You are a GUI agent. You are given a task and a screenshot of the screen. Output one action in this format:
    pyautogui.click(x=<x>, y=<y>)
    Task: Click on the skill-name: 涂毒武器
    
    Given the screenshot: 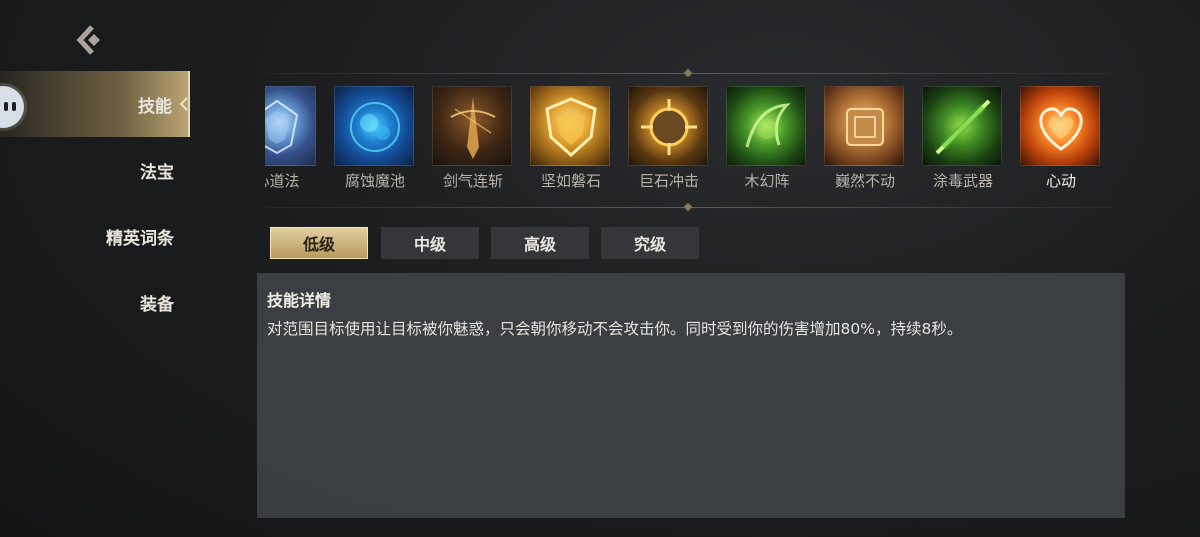 What is the action you would take?
    pyautogui.click(x=962, y=181)
    